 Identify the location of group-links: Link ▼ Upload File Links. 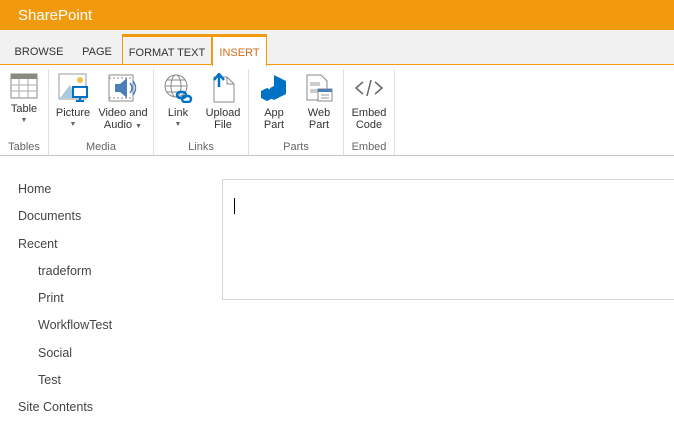
(201, 112).